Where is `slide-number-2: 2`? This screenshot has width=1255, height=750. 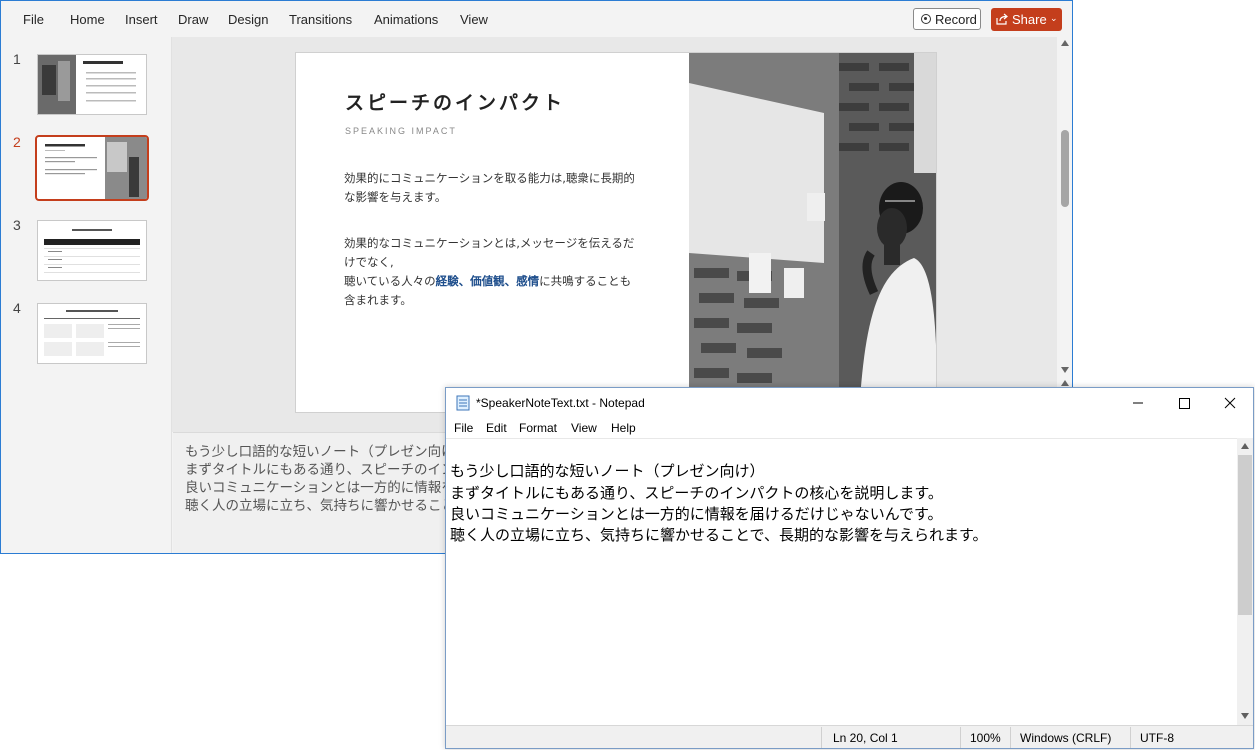
slide-number-2: 2 is located at coordinates (17, 142).